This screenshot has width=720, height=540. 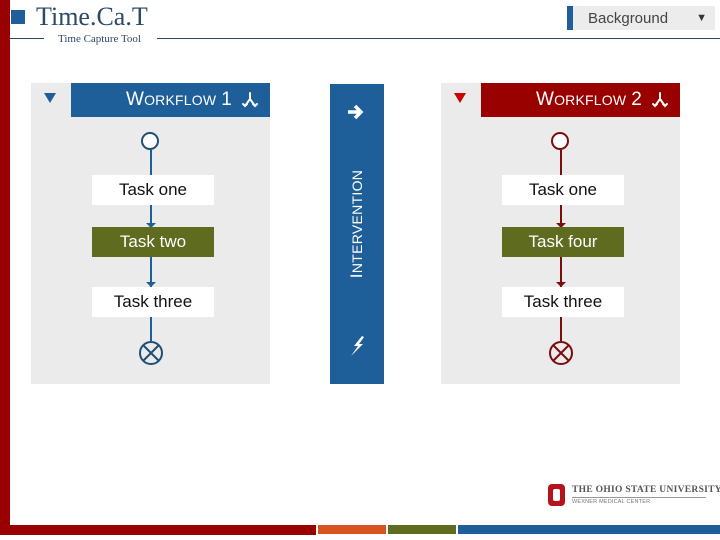 I want to click on workflow-header-1: WORKFLOW 1, so click(x=170, y=100).